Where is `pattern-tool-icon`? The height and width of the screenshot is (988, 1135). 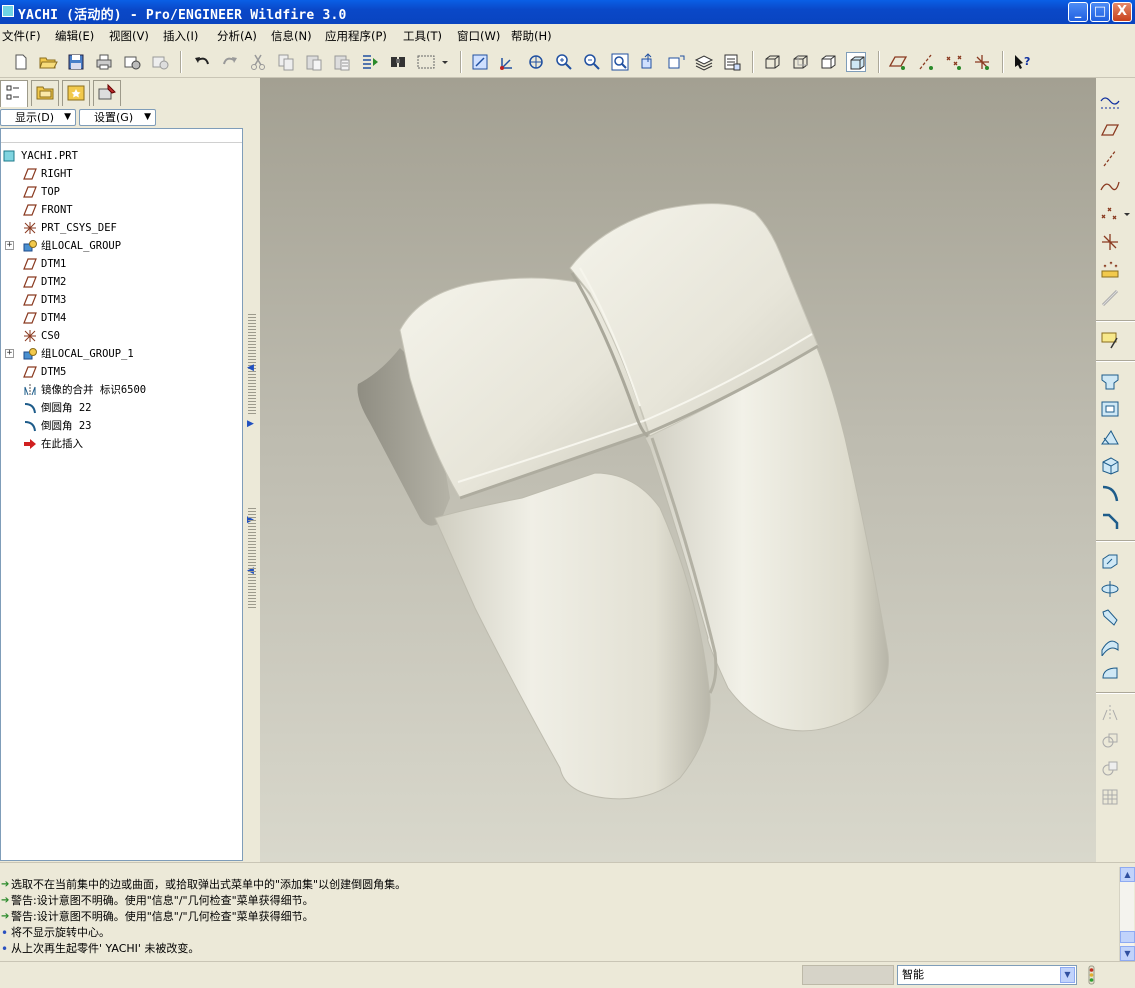
pattern-tool-icon is located at coordinates (1110, 797).